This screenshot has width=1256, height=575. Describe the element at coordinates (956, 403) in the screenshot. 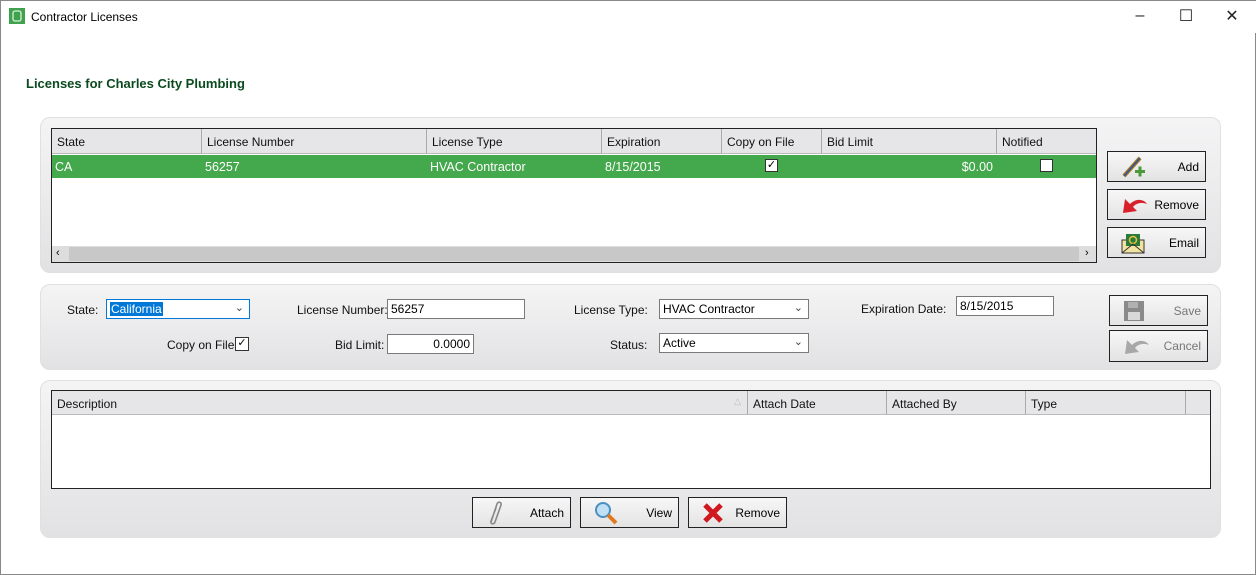

I see `column-header-attached-by: Attached By` at that location.